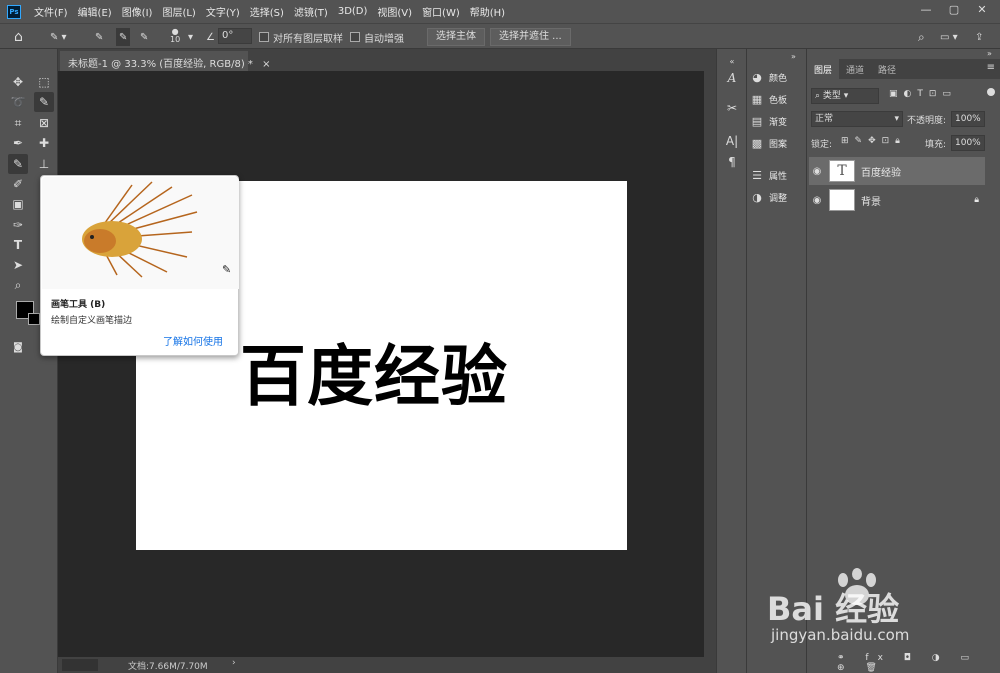  I want to click on properties-panel-button: ☰ 属性, so click(778, 175).